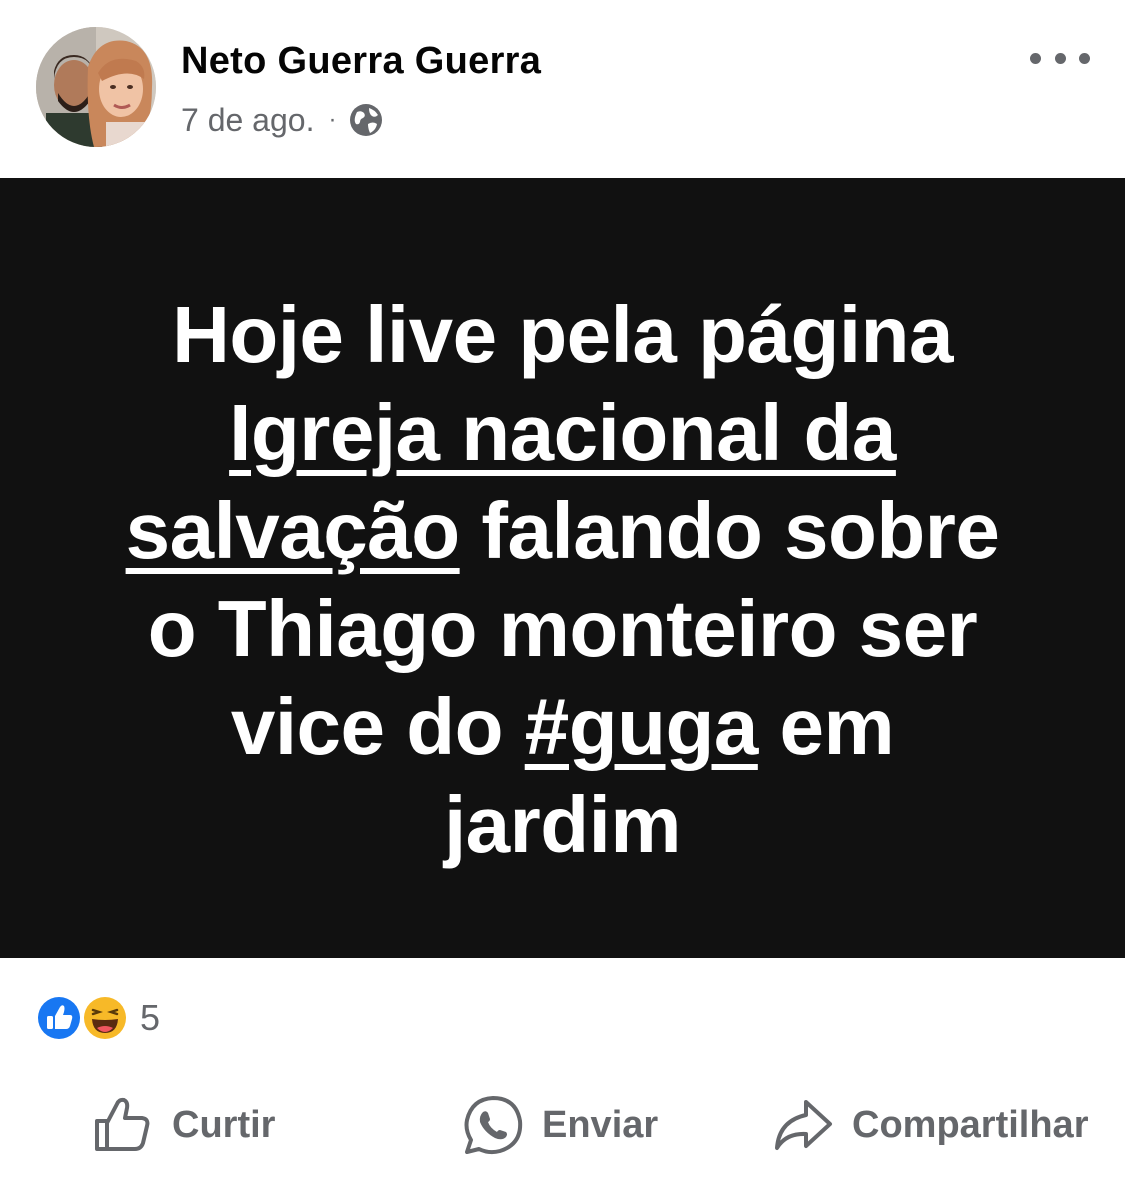  Describe the element at coordinates (105, 1018) in the screenshot. I see `haha-reaction-icon` at that location.